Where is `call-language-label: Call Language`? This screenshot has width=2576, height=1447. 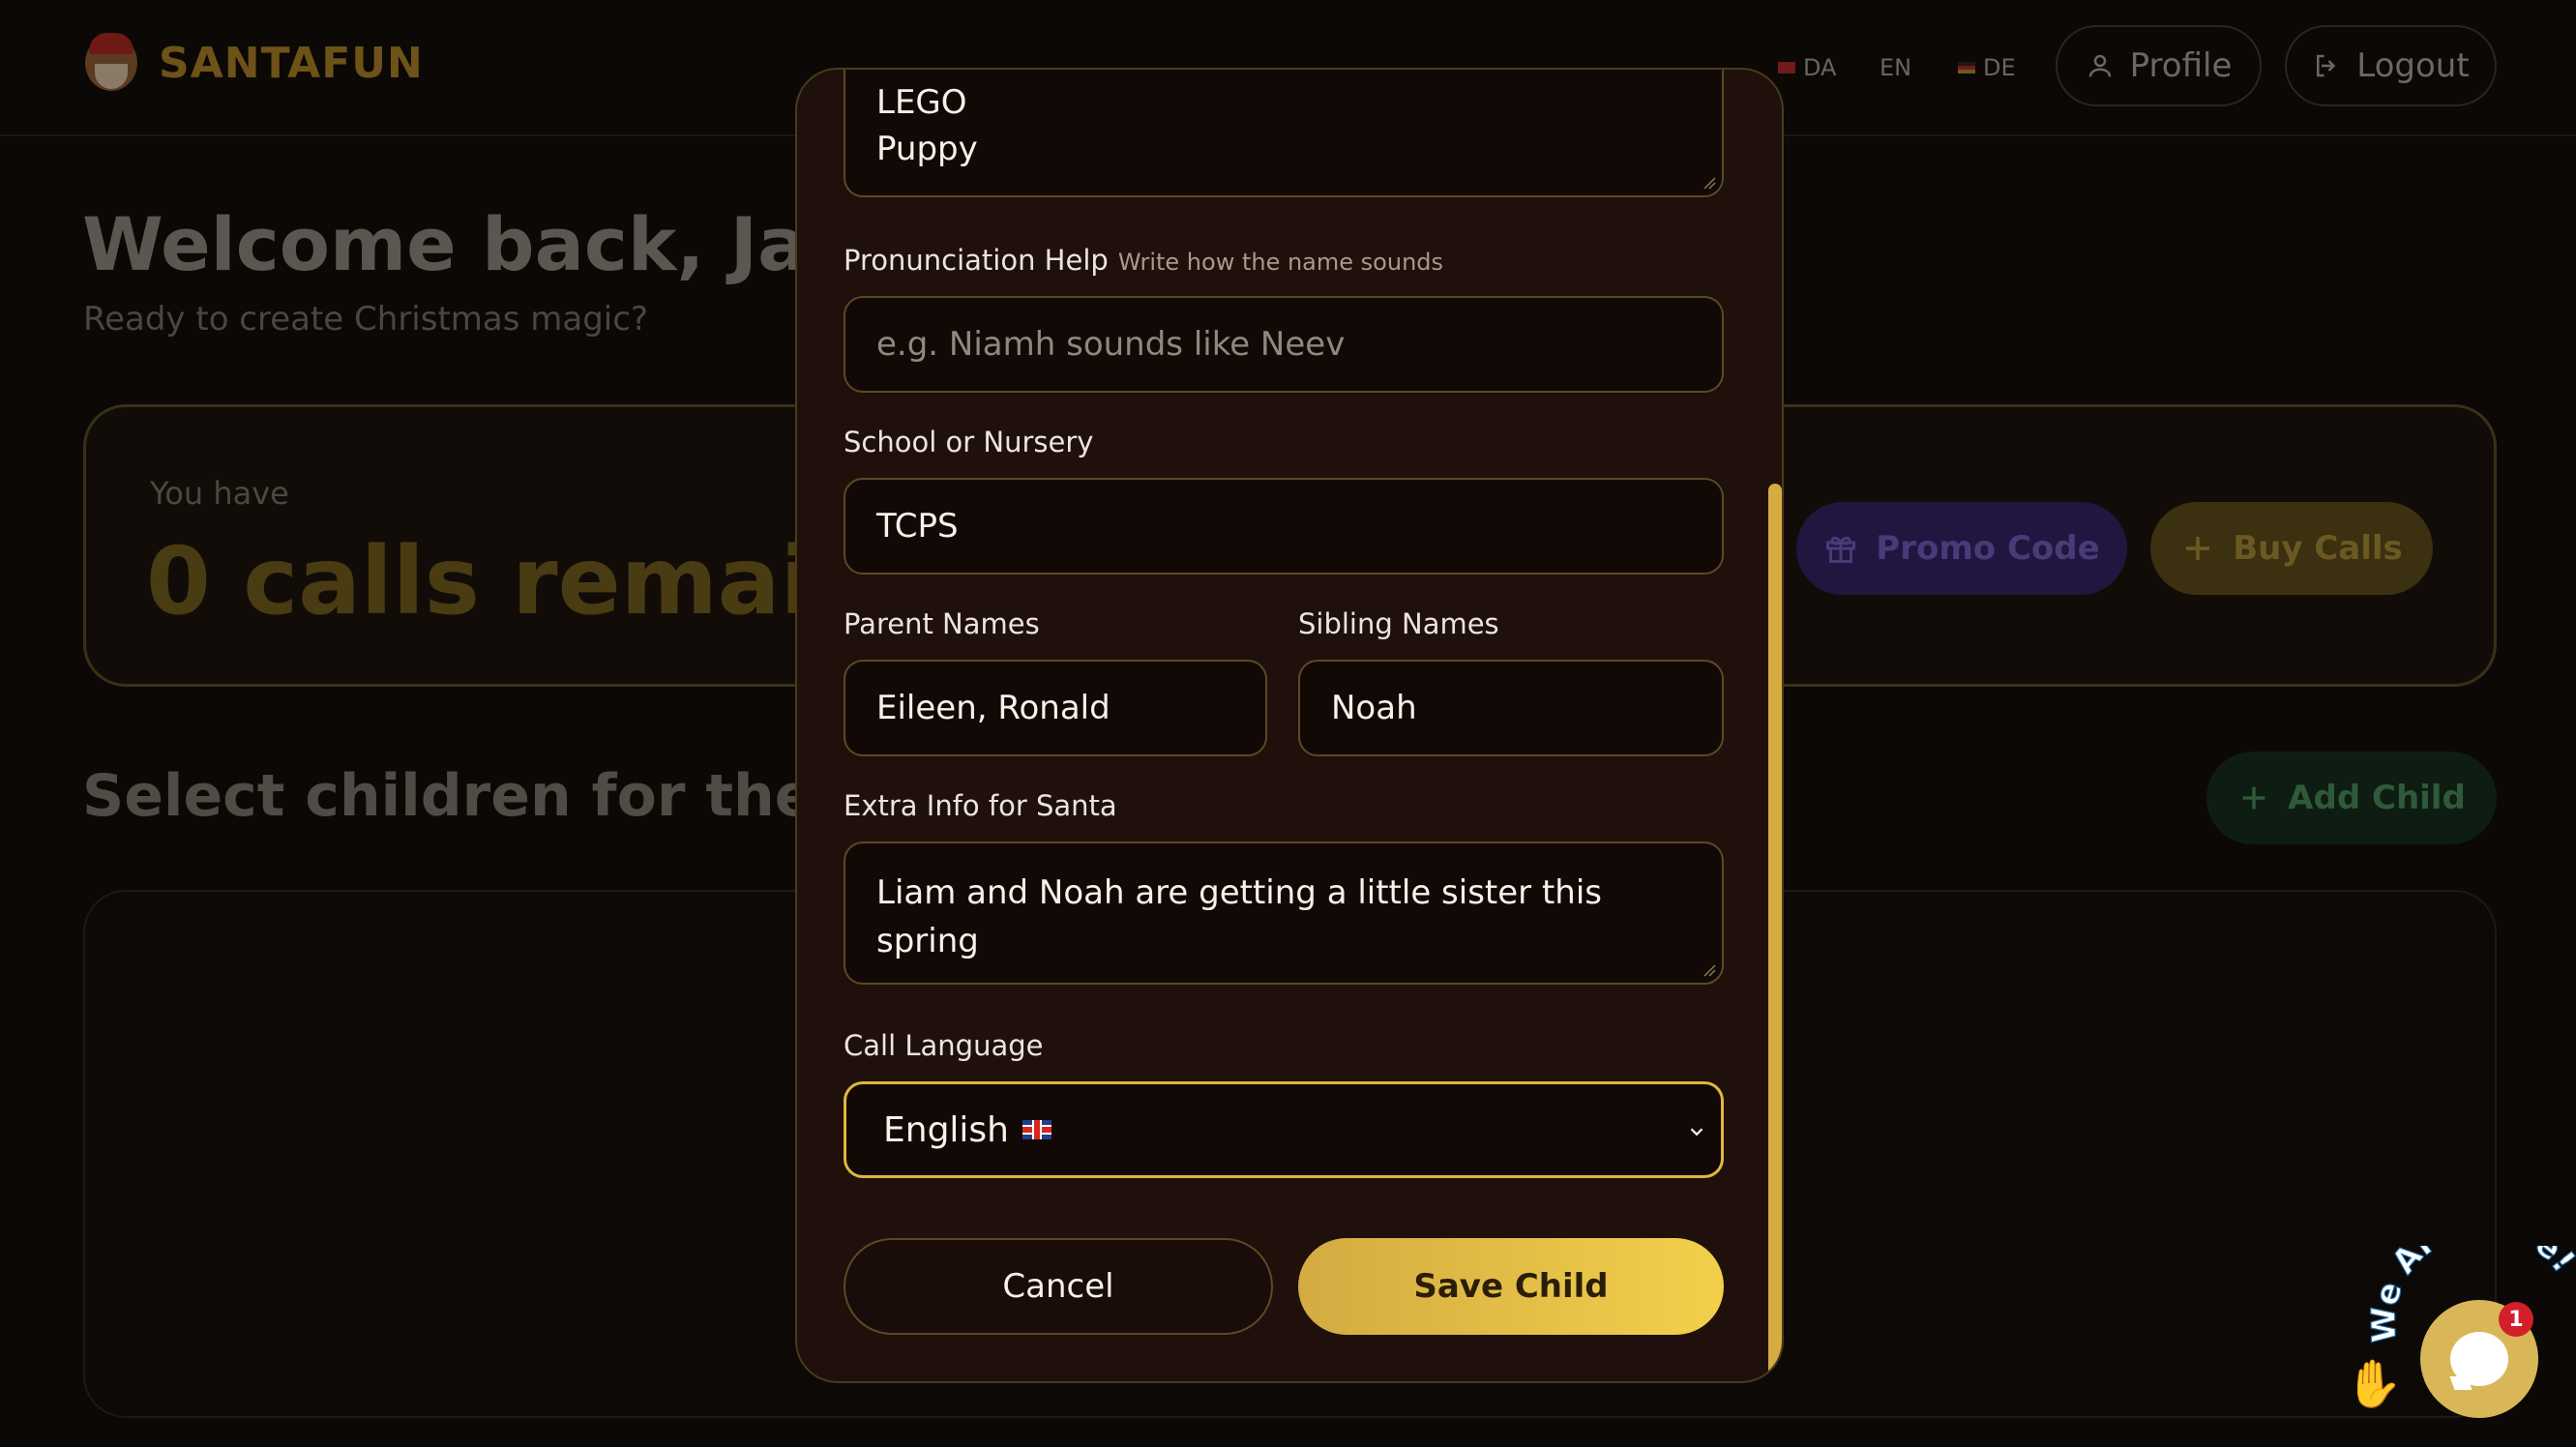 call-language-label: Call Language is located at coordinates (944, 1045).